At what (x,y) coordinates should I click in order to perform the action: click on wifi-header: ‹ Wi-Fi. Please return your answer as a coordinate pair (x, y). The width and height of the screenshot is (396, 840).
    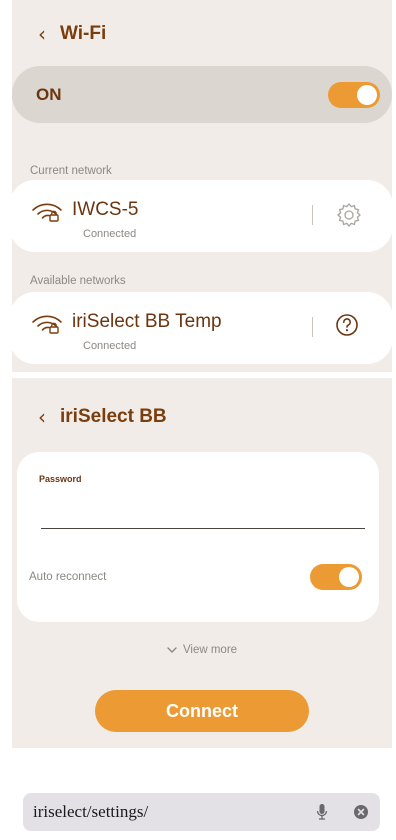
    Looking at the image, I should click on (72, 34).